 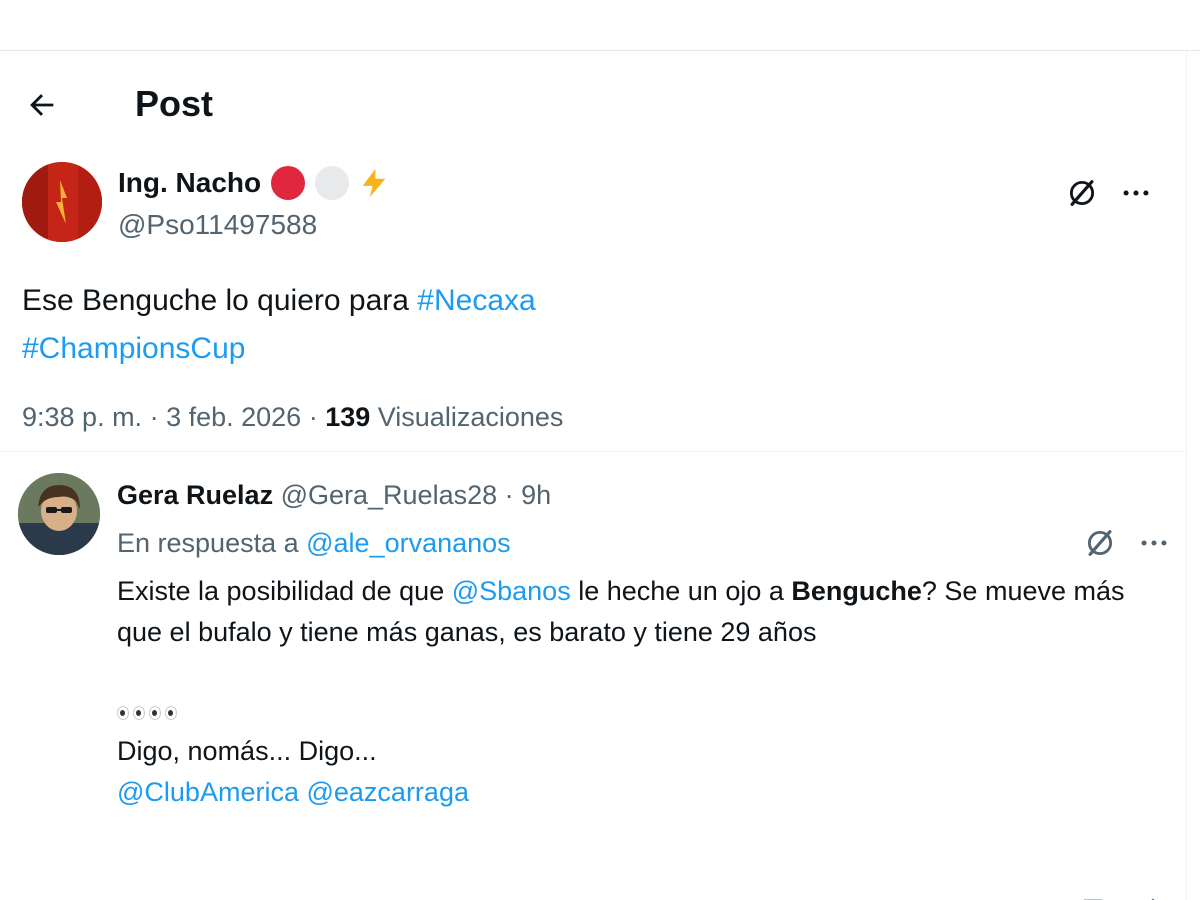 What do you see at coordinates (288, 183) in the screenshot?
I see `red-circle-emoji` at bounding box center [288, 183].